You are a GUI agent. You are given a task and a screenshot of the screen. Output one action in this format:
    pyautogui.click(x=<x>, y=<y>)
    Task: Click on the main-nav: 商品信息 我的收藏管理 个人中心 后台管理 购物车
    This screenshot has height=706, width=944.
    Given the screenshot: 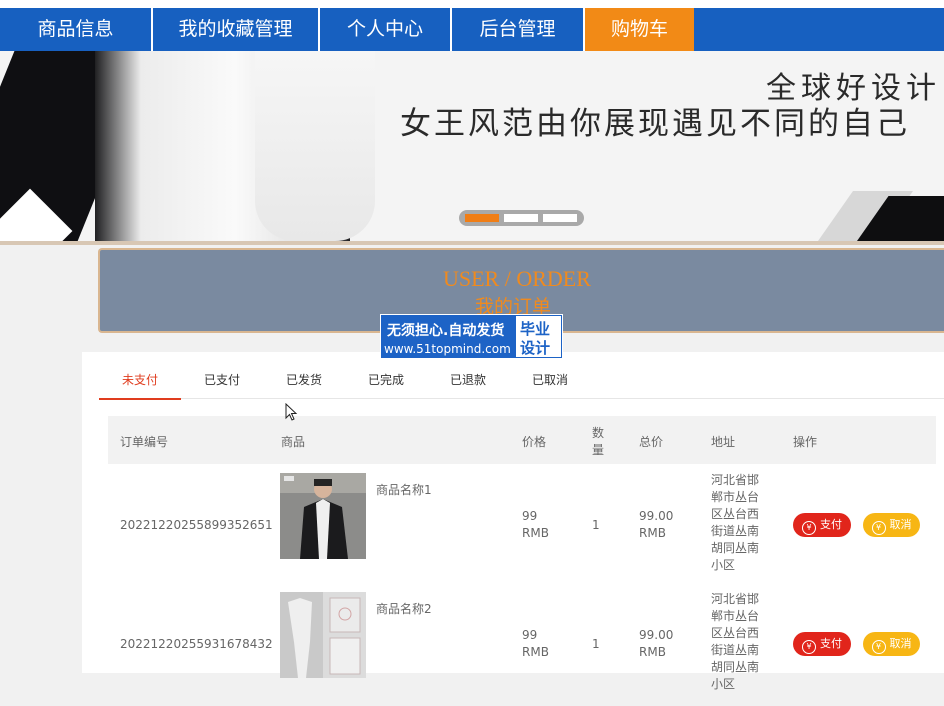 What is the action you would take?
    pyautogui.click(x=472, y=29)
    